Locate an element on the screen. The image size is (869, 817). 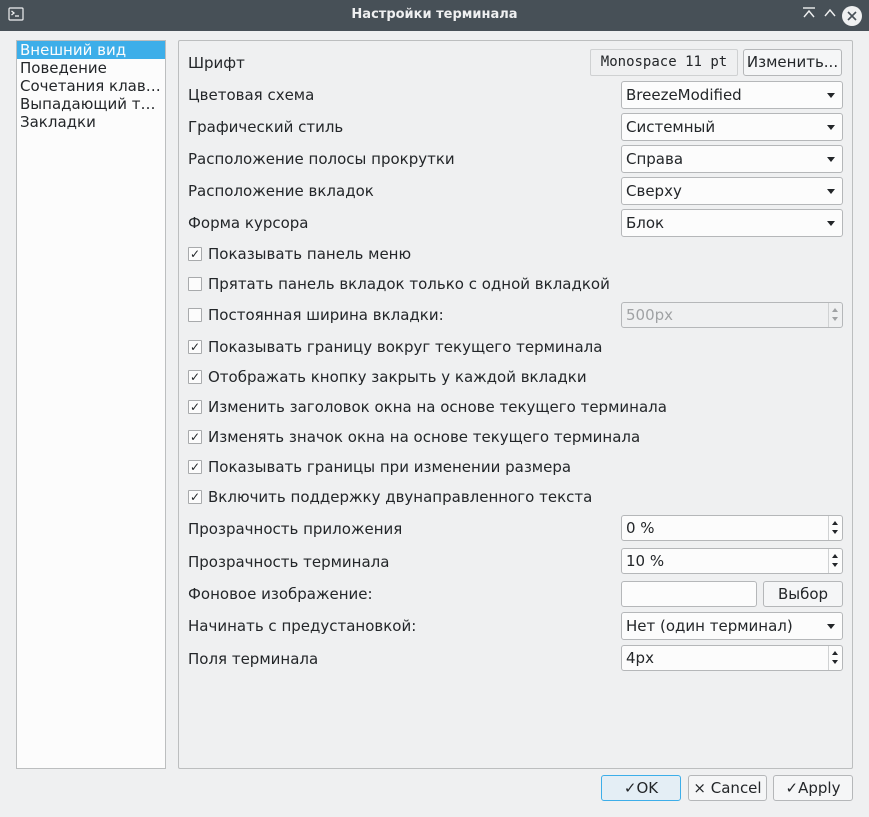
cursor-shape-label: Форма курсора is located at coordinates (248, 223).